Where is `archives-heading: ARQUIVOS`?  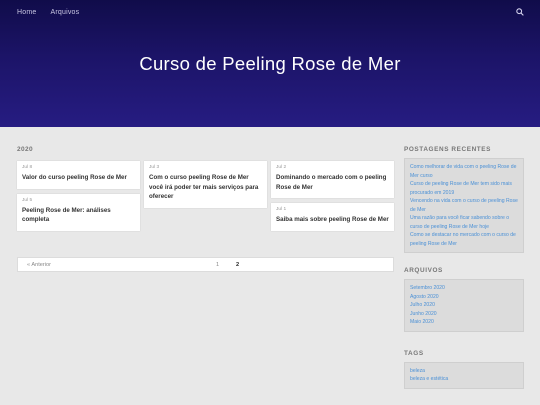 archives-heading: ARQUIVOS is located at coordinates (423, 270).